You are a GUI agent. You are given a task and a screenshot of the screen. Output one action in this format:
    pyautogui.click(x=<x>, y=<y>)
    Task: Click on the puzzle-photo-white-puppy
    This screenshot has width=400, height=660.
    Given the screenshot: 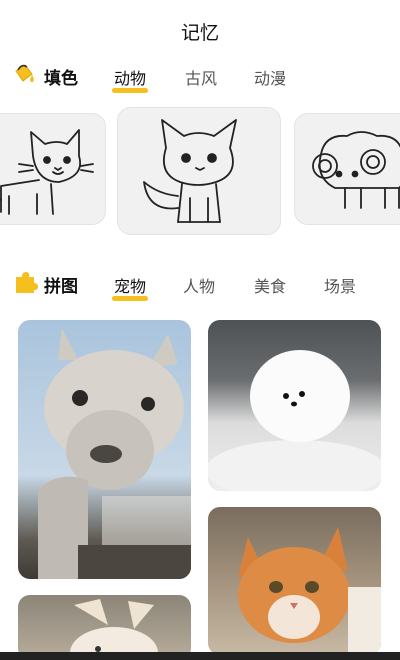 What is the action you would take?
    pyautogui.click(x=294, y=405)
    